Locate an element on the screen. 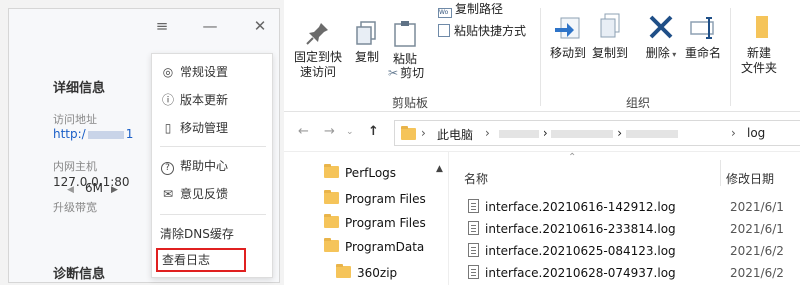  phone-icon: ▯ is located at coordinates (168, 128).